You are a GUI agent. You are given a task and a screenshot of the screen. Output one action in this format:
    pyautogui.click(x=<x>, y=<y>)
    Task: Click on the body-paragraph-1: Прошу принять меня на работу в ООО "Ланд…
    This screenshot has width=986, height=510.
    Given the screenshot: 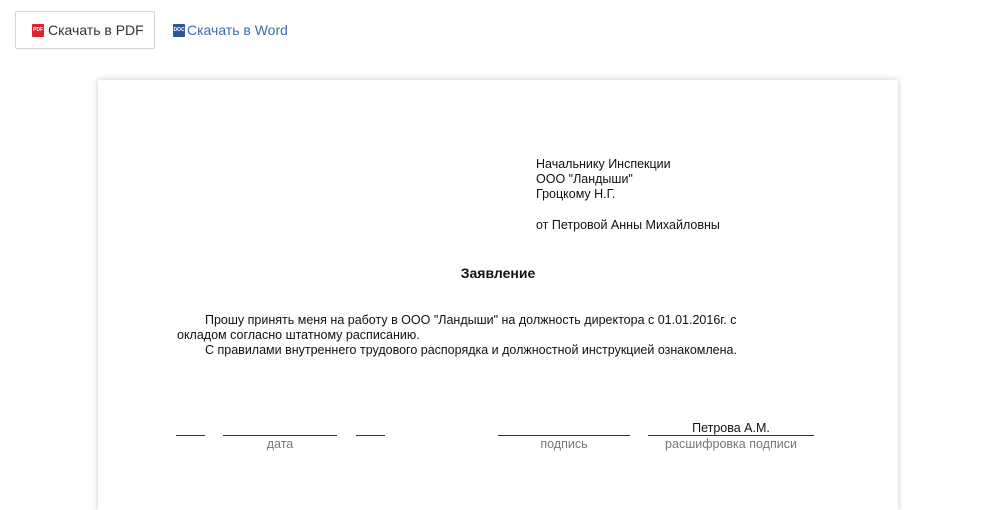 What is the action you would take?
    pyautogui.click(x=471, y=320)
    